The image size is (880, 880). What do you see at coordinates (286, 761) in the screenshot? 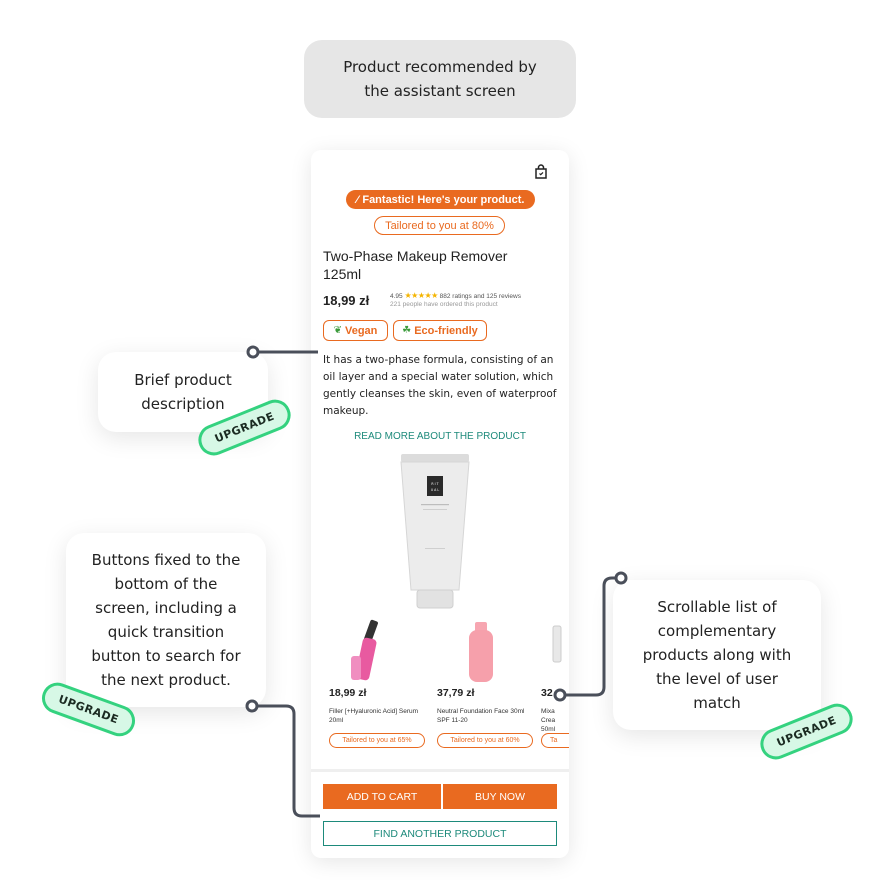
I see `connector-buttons` at bounding box center [286, 761].